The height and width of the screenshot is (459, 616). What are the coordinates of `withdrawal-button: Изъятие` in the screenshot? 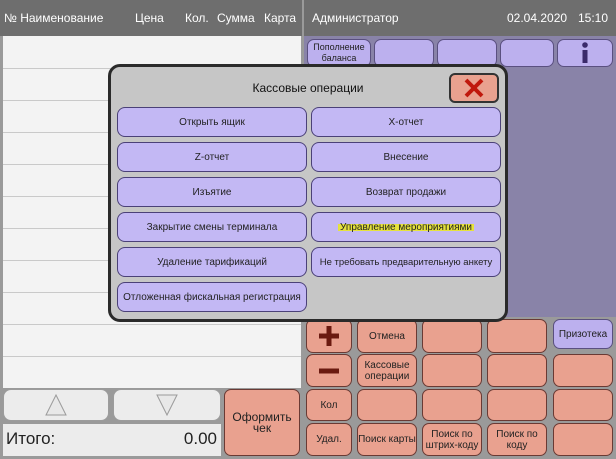 It's located at (212, 192).